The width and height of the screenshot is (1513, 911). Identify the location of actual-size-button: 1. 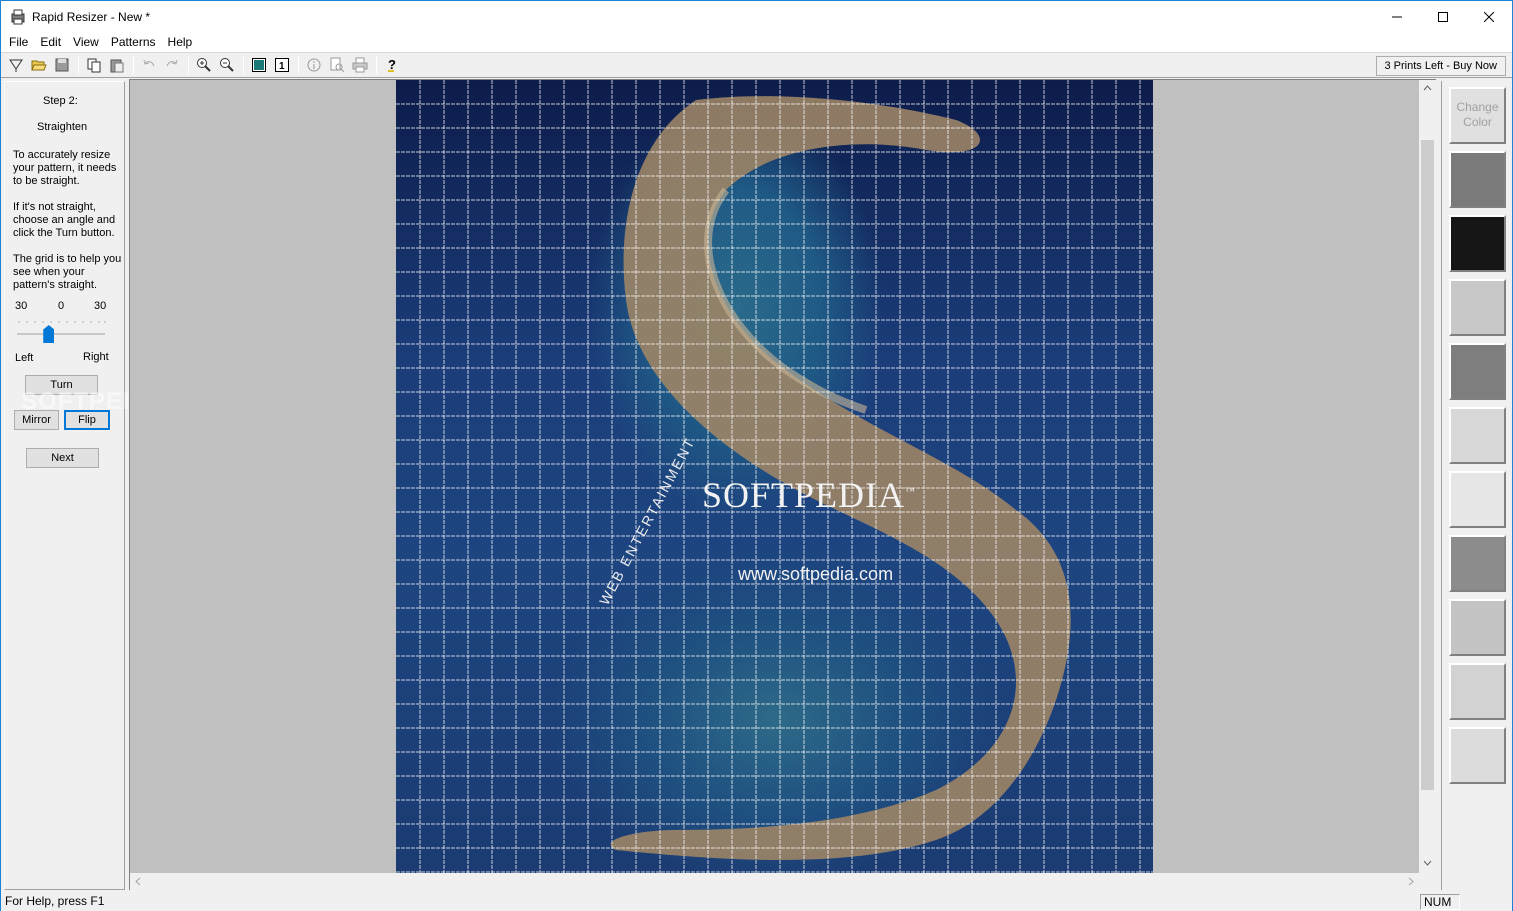
(282, 65).